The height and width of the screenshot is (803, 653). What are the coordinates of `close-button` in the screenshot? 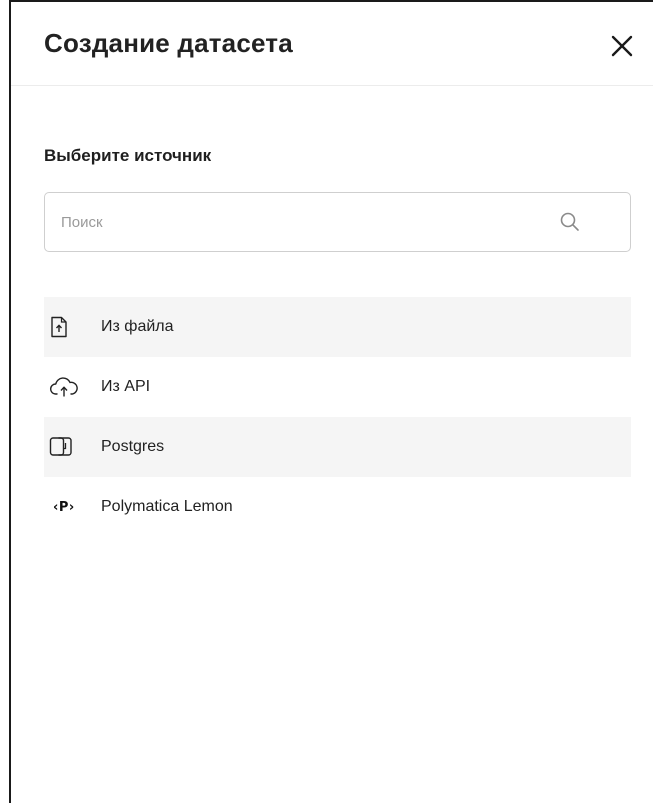 It's located at (622, 46).